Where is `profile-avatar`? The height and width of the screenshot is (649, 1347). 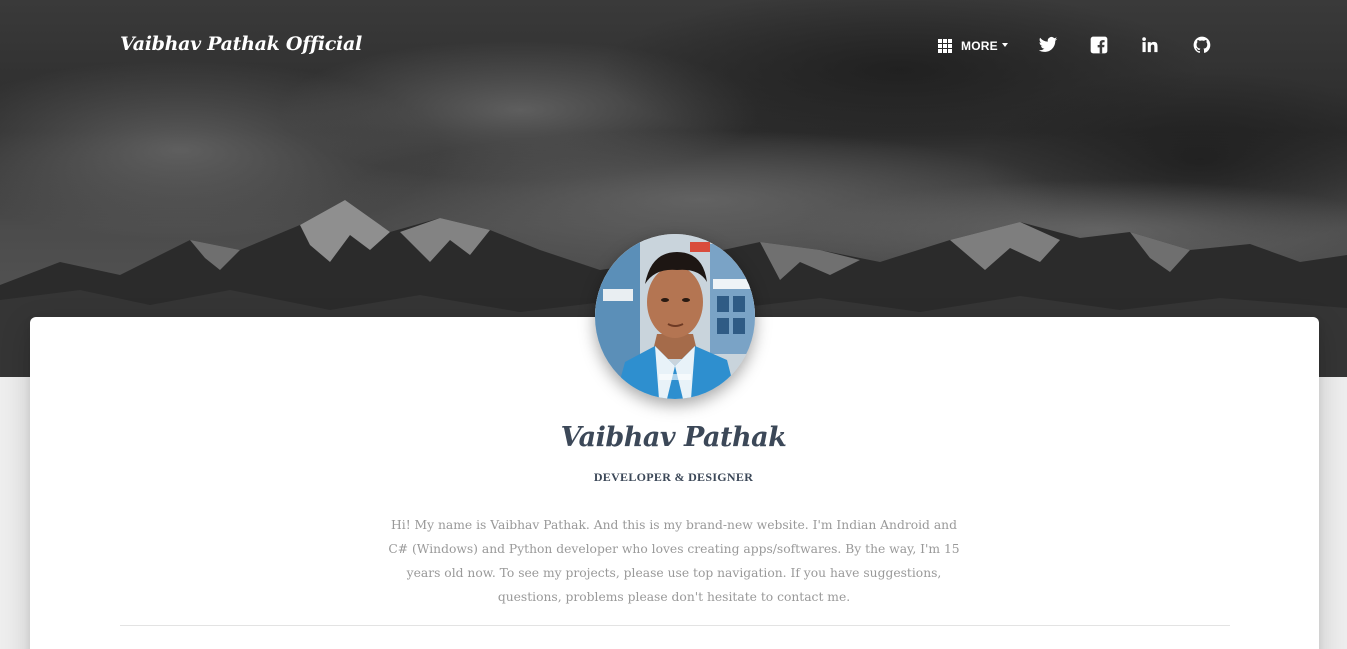
profile-avatar is located at coordinates (675, 316).